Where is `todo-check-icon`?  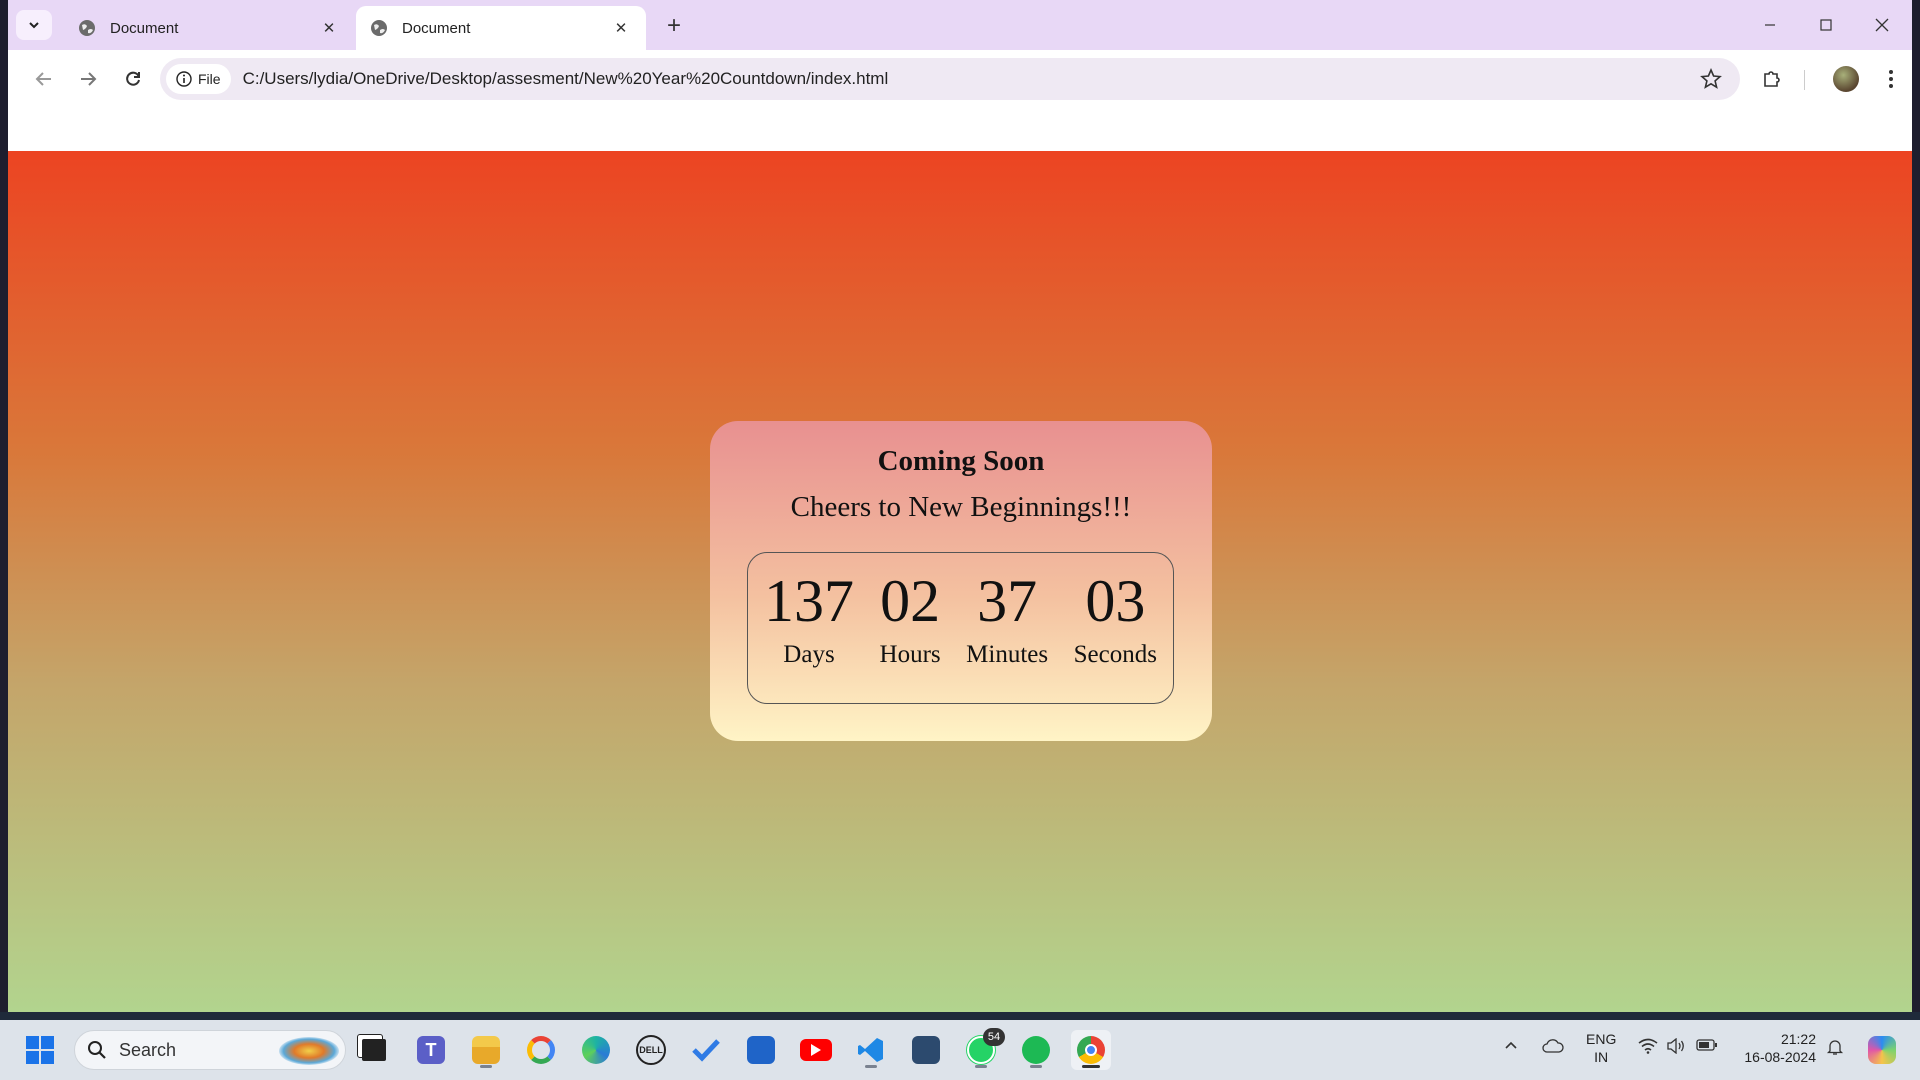 todo-check-icon is located at coordinates (706, 1050).